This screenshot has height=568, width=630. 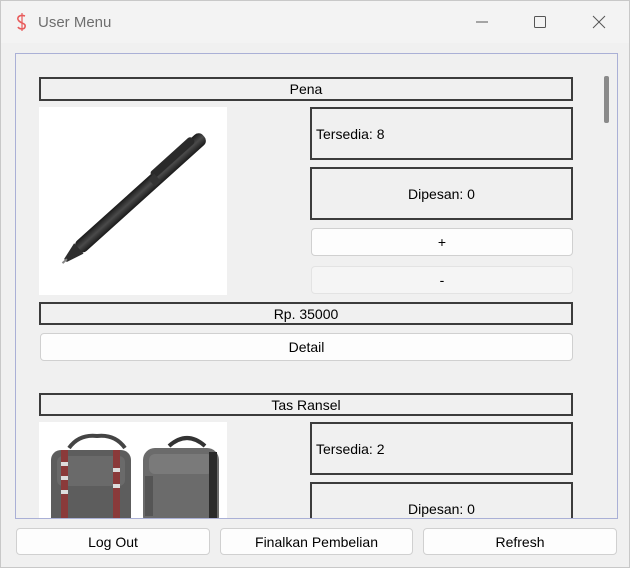 I want to click on increase-quantity-button: +, so click(x=442, y=242).